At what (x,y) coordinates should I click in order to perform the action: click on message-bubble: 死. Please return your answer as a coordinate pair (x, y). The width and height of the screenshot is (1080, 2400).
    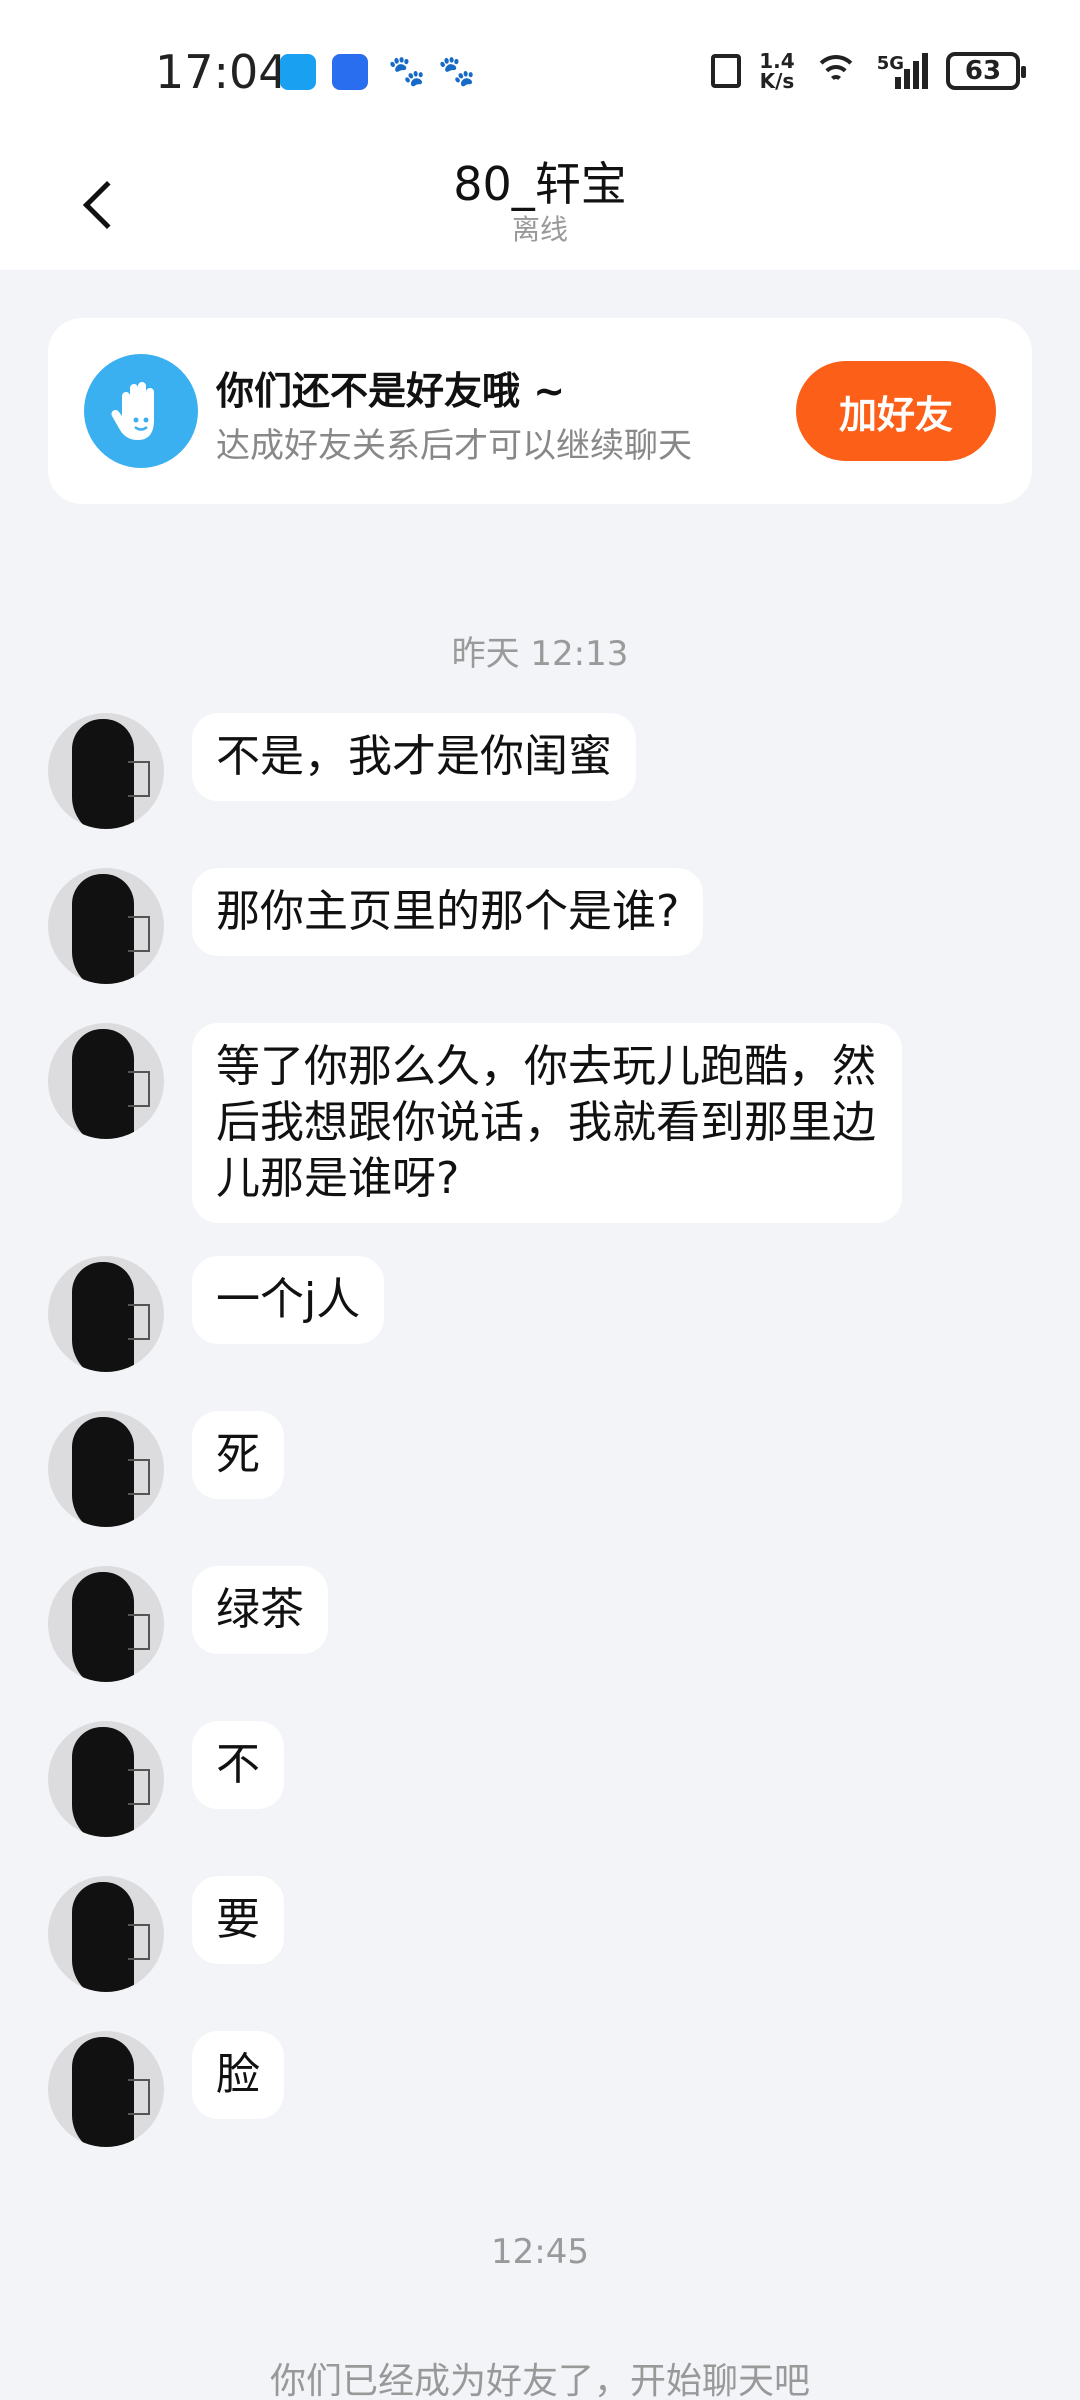
    Looking at the image, I should click on (238, 1455).